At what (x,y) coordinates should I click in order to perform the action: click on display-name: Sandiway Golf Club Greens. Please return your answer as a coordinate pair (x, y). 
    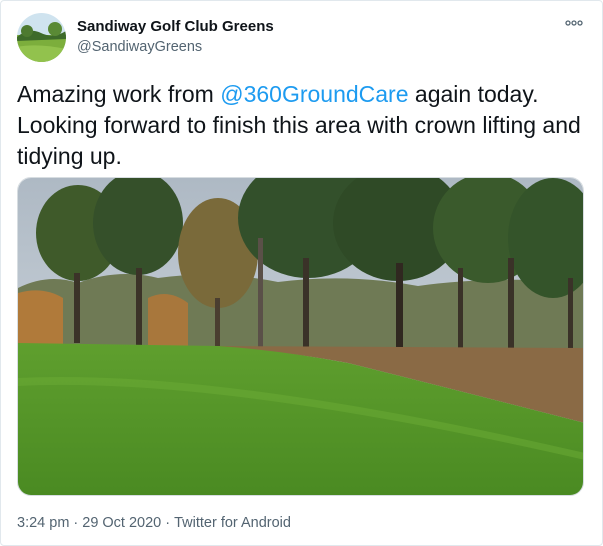
    Looking at the image, I should click on (175, 26).